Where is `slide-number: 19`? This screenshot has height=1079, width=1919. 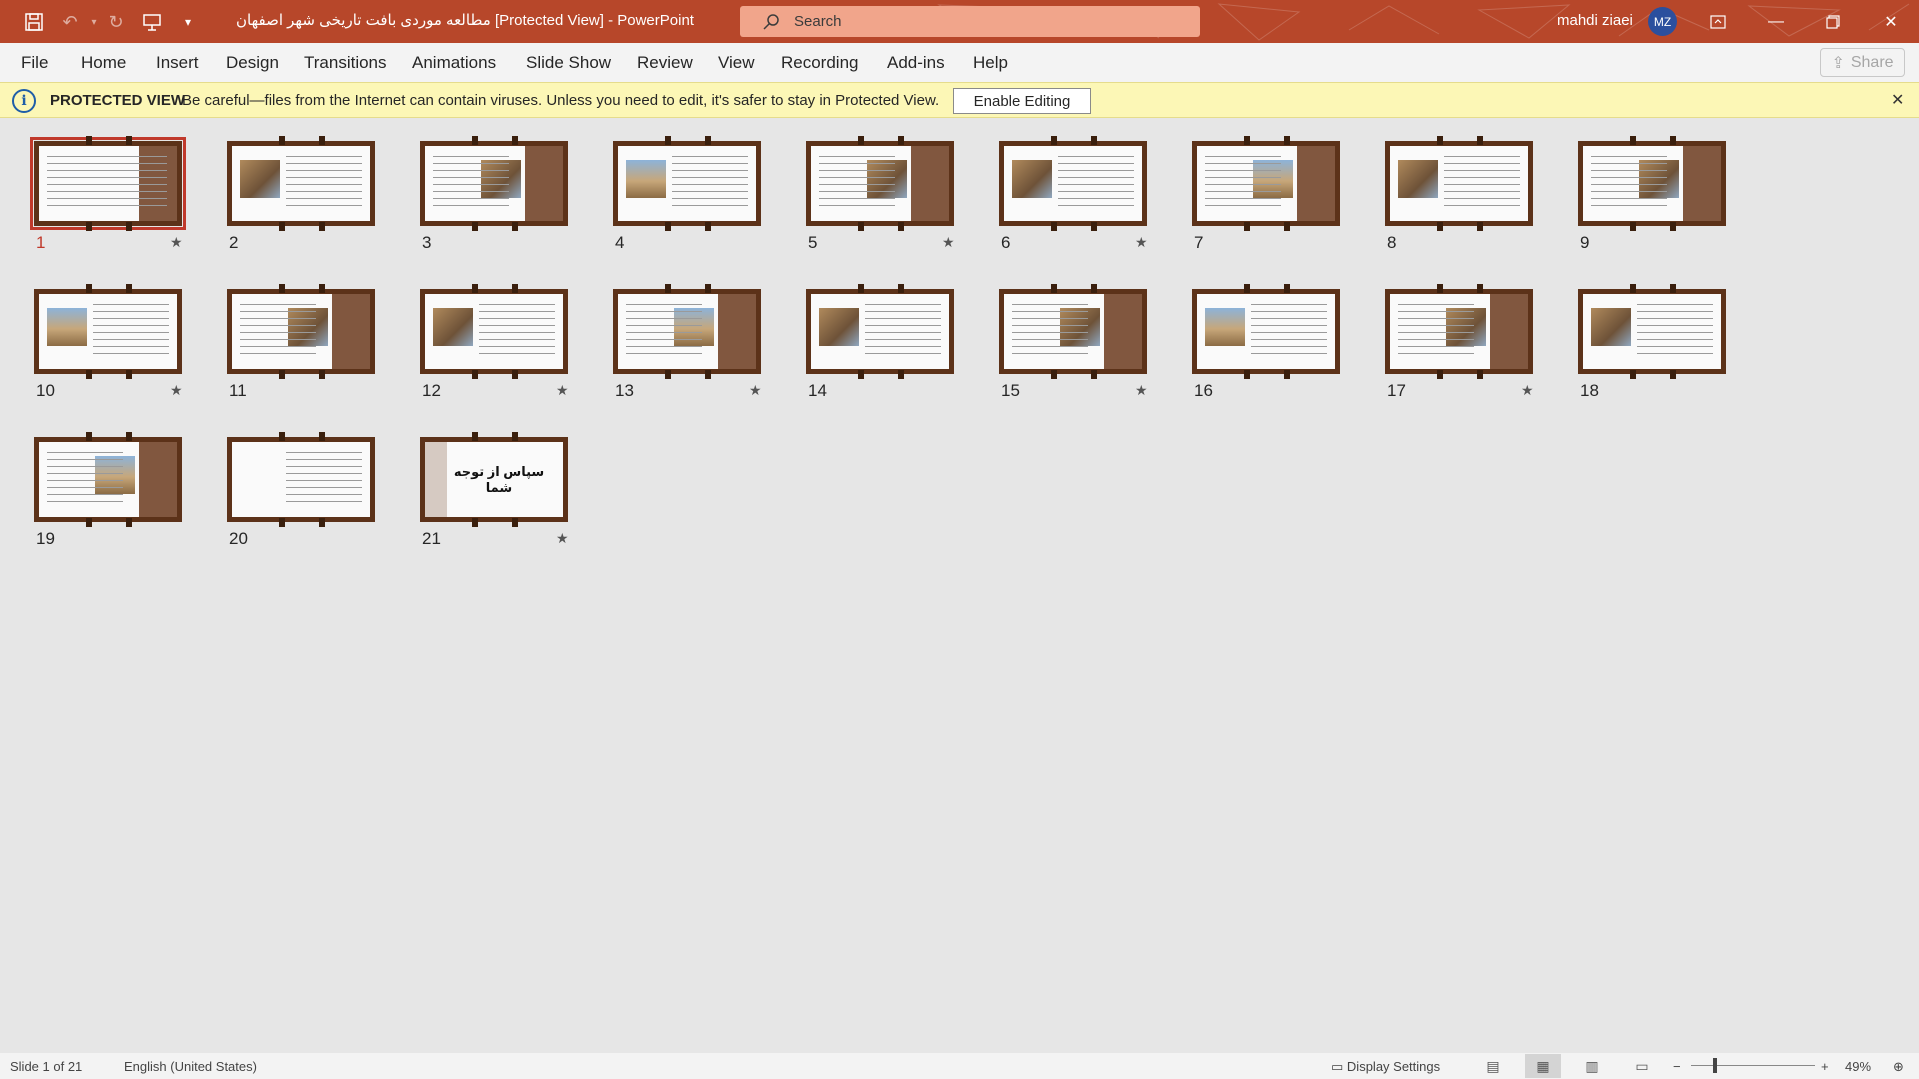
slide-number: 19 is located at coordinates (45, 538).